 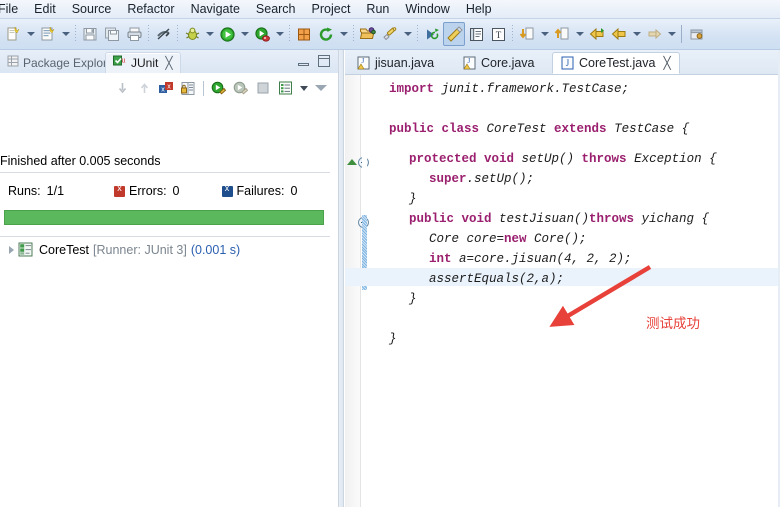 I want to click on search-icon, so click(x=390, y=34).